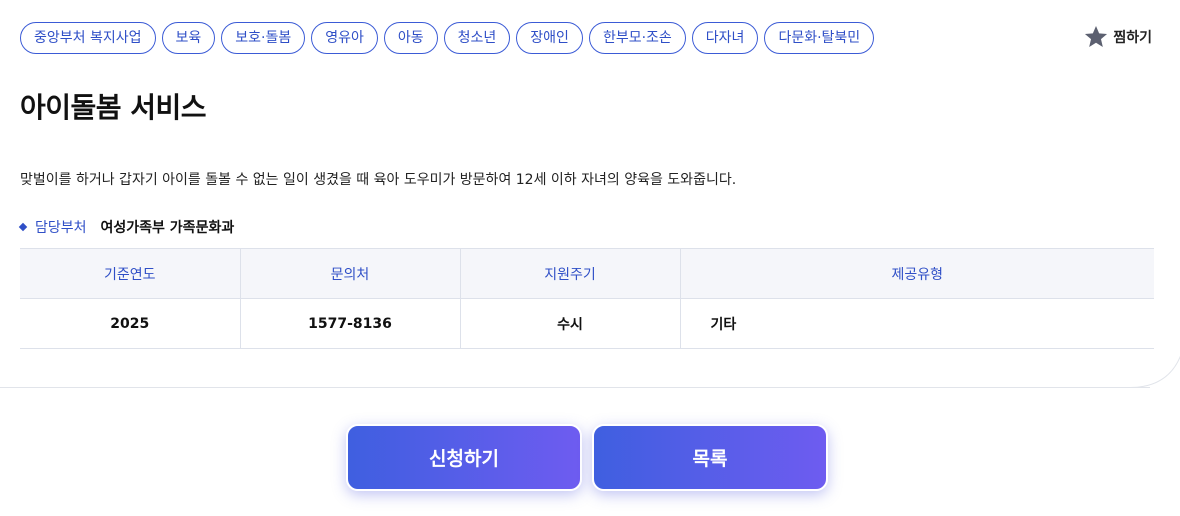 This screenshot has height=516, width=1180. What do you see at coordinates (61, 228) in the screenshot?
I see `department-label: 담당부처` at bounding box center [61, 228].